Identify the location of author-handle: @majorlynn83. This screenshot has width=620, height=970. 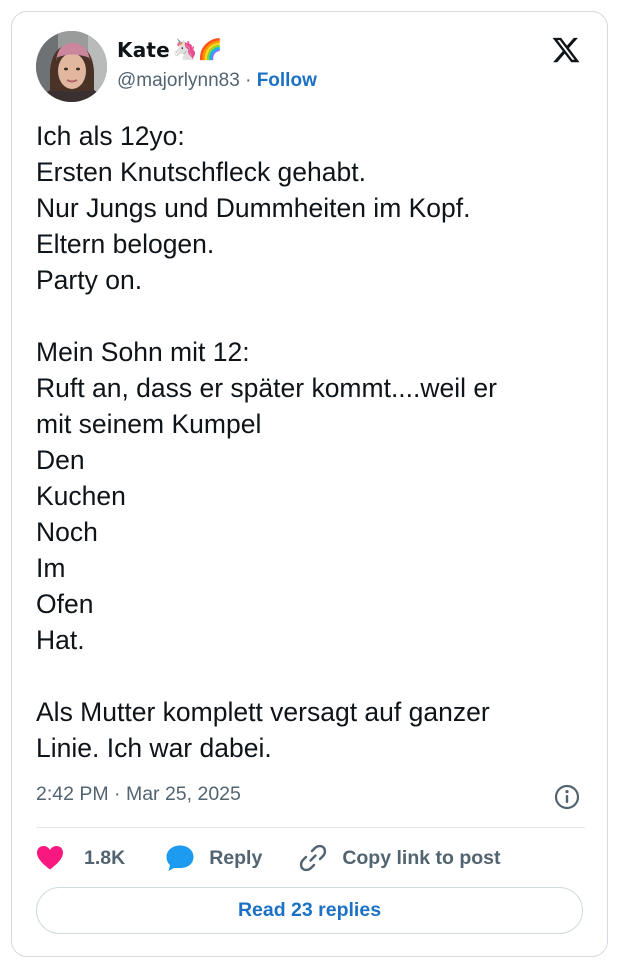
(178, 80).